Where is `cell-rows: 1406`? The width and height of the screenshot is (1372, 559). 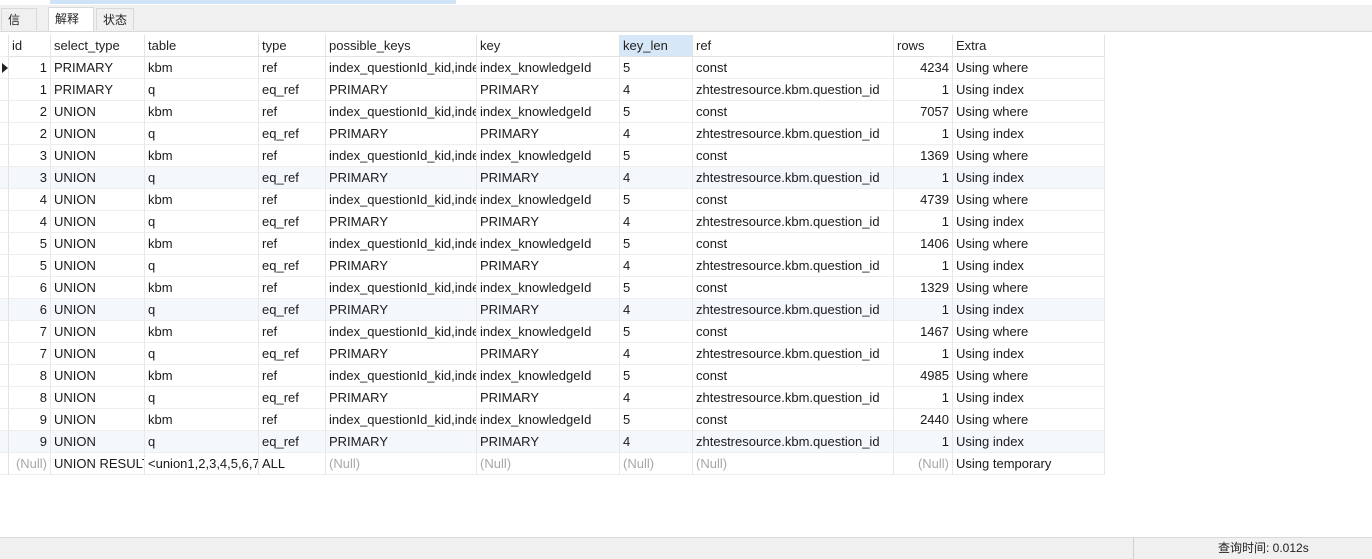 cell-rows: 1406 is located at coordinates (923, 244).